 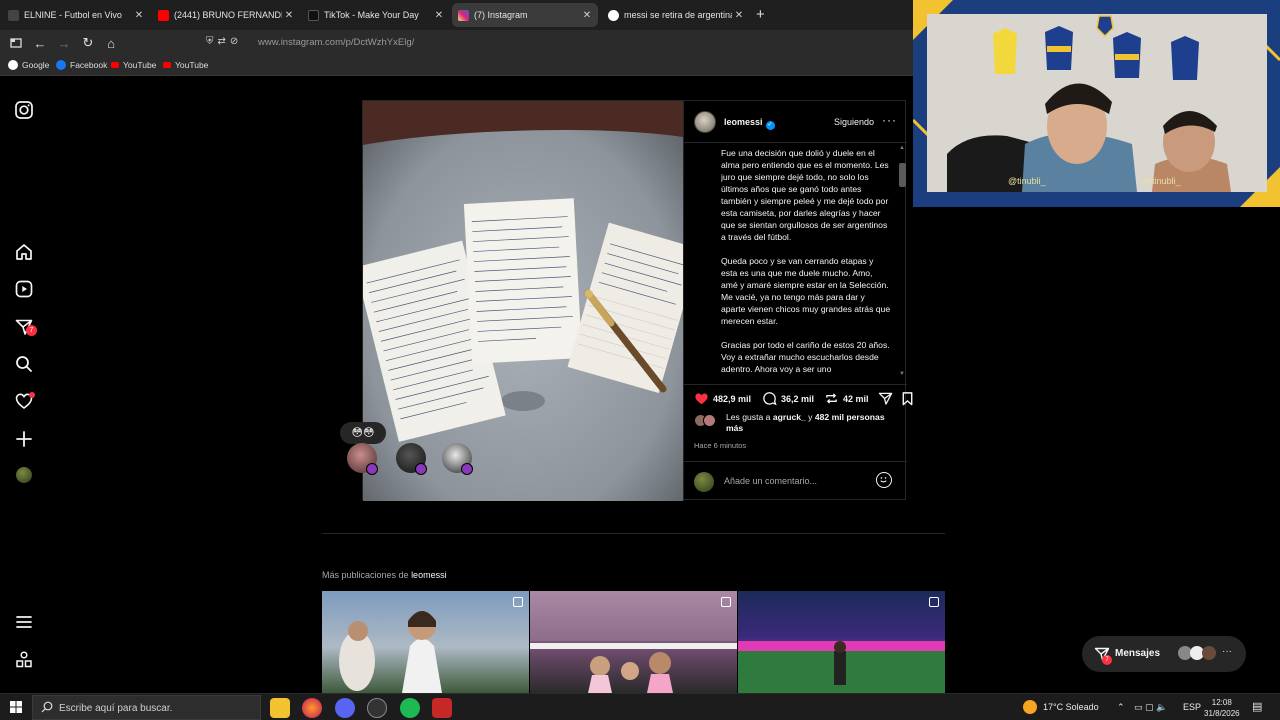 I want to click on username-text: leomessi, so click(x=743, y=122).